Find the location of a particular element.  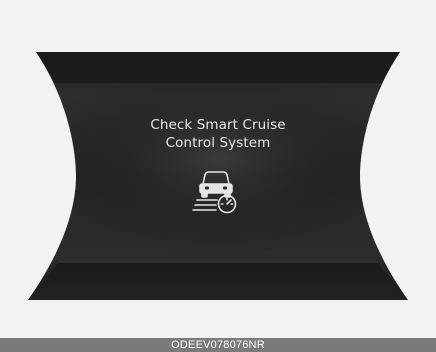

warning-message: Check Smart Cruise Control System is located at coordinates (218, 134).